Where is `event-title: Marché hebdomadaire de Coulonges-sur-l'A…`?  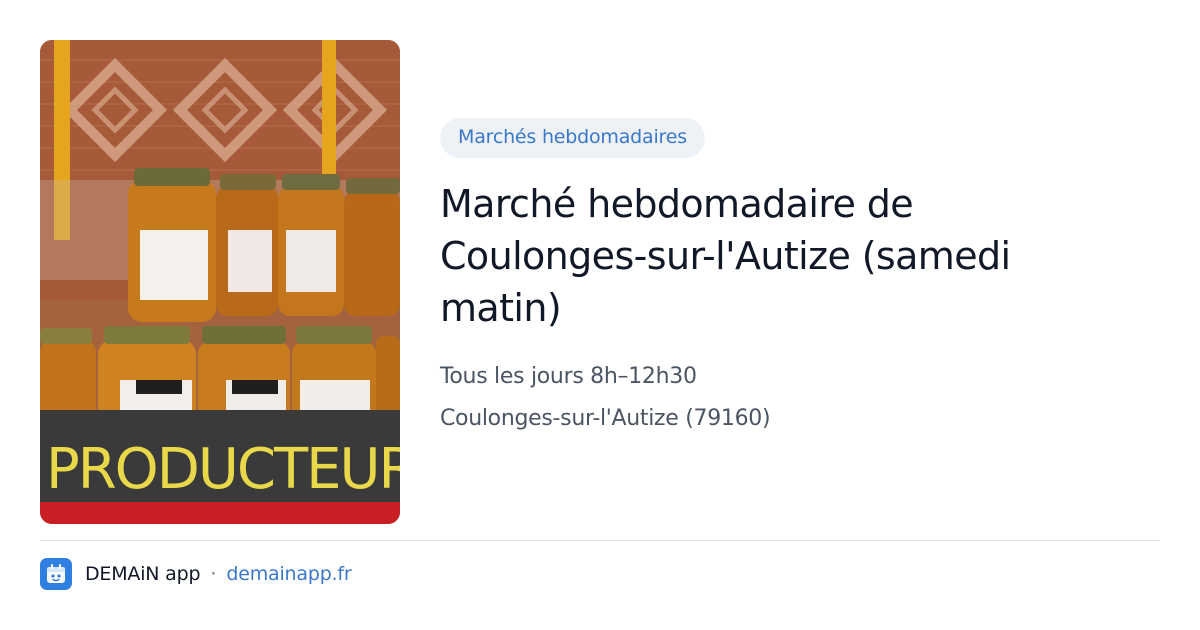
event-title: Marché hebdomadaire de Coulonges-sur-l'A… is located at coordinates (725, 256).